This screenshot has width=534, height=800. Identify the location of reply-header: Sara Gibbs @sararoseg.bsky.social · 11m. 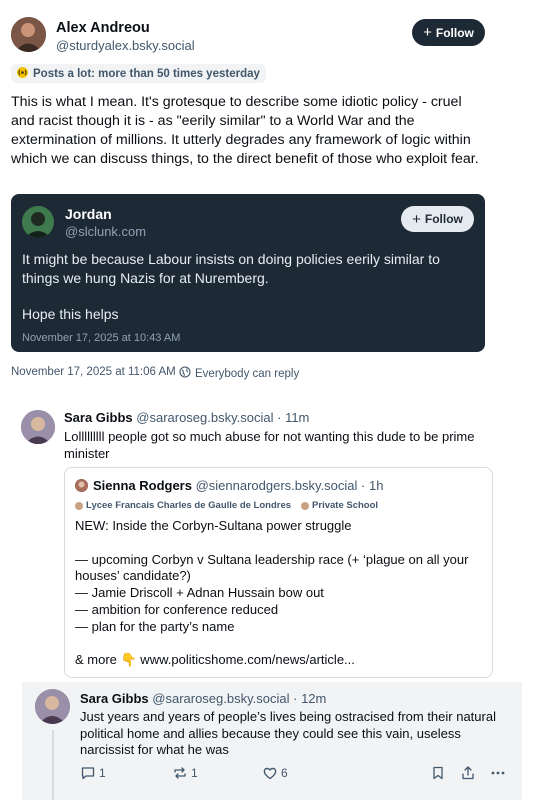
(186, 417).